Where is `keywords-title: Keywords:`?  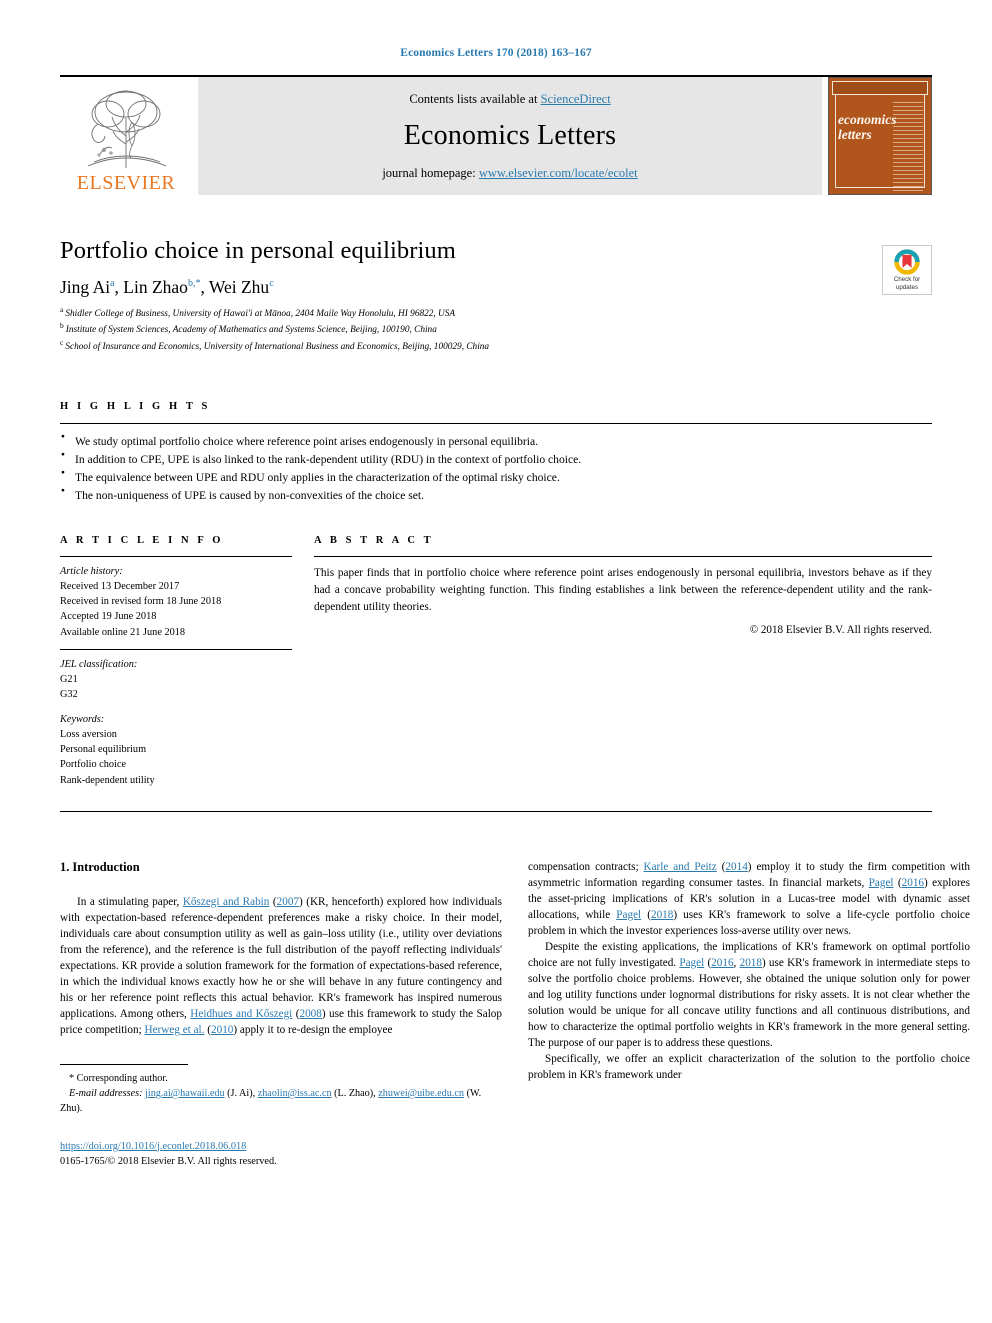 keywords-title: Keywords: is located at coordinates (82, 719).